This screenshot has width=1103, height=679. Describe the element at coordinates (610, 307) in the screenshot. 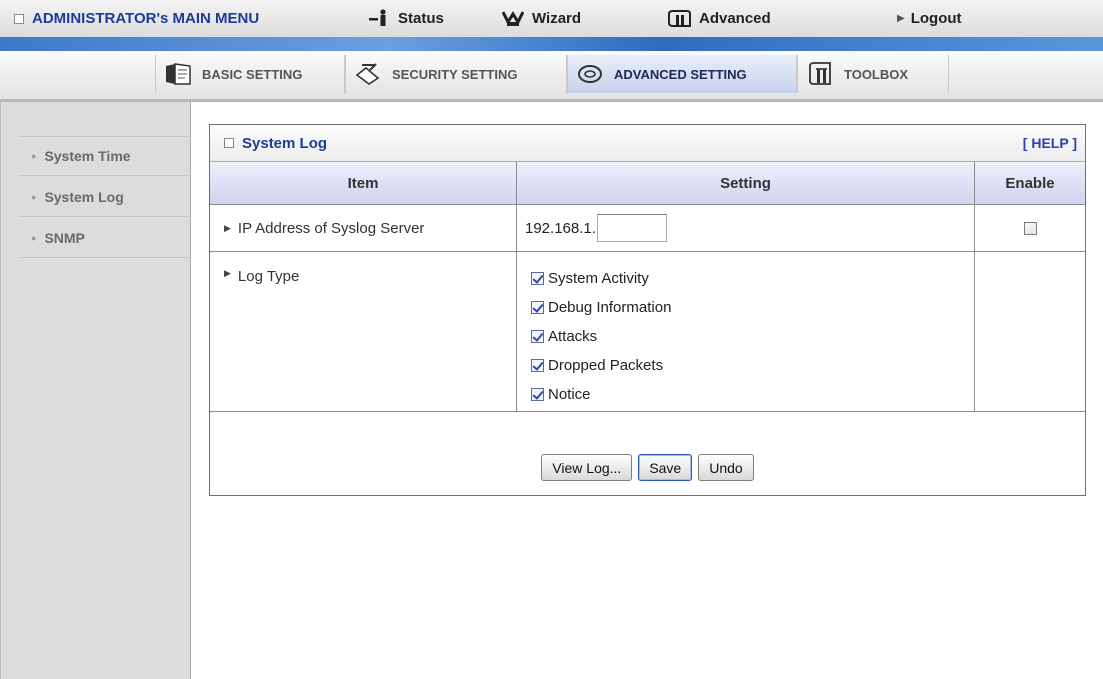

I see `log-option-label: Debug Information` at that location.